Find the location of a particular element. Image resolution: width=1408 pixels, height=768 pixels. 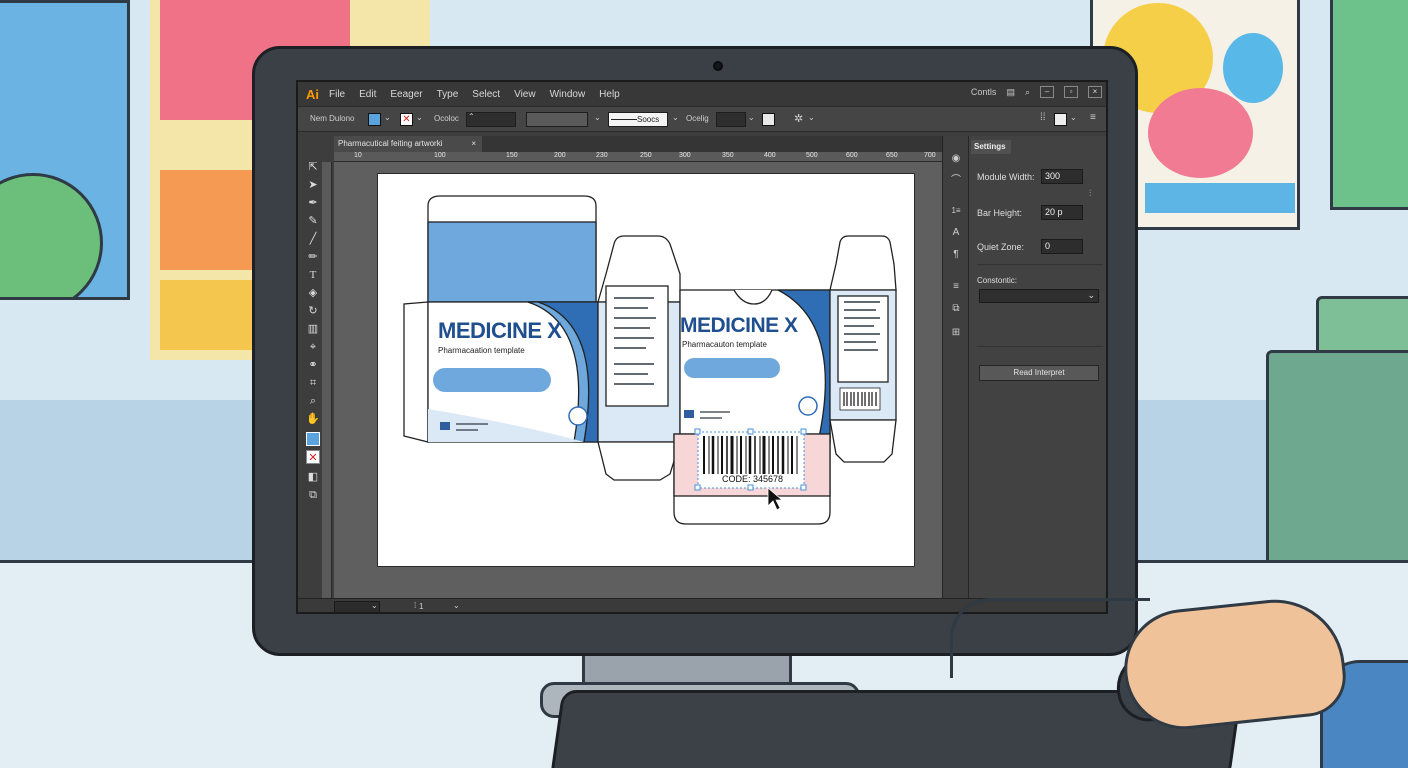

artboard-tool-icon: ⌗ is located at coordinates (313, 383).